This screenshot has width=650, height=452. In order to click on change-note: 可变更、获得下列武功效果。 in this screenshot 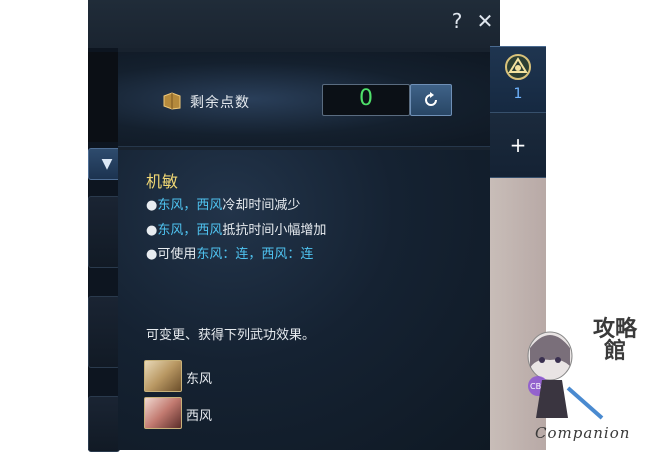, I will do `click(231, 335)`.